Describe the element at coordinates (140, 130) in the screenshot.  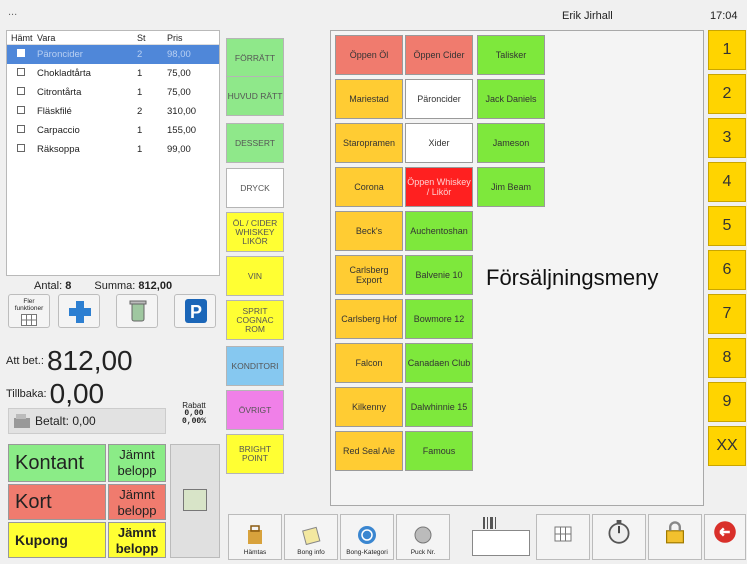
I see `order-item-qty: 1` at that location.